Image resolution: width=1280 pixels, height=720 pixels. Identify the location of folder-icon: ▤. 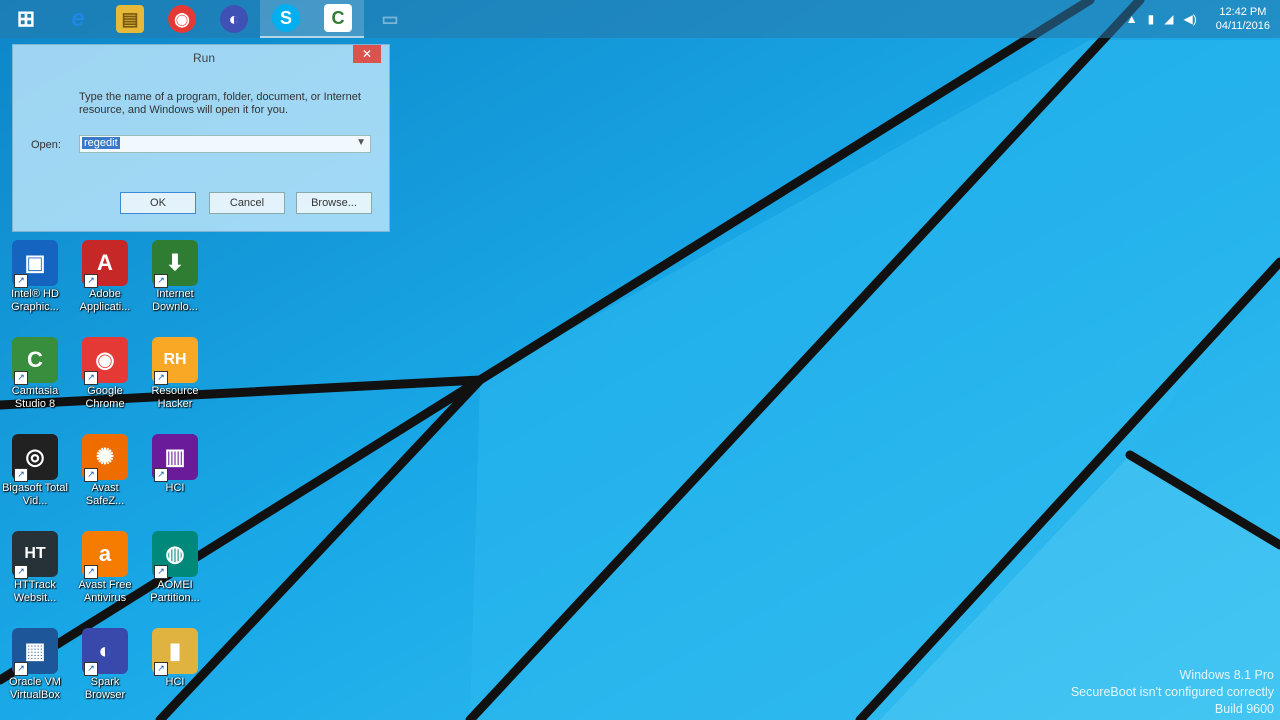
(130, 19).